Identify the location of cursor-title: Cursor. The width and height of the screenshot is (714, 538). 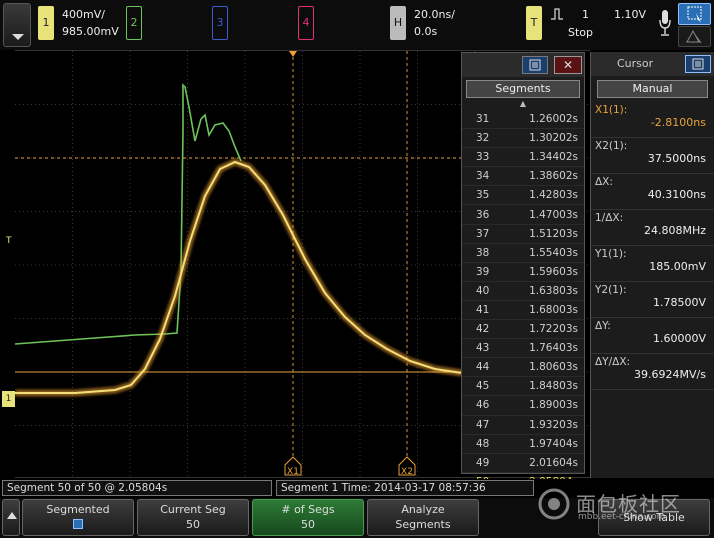
(635, 63).